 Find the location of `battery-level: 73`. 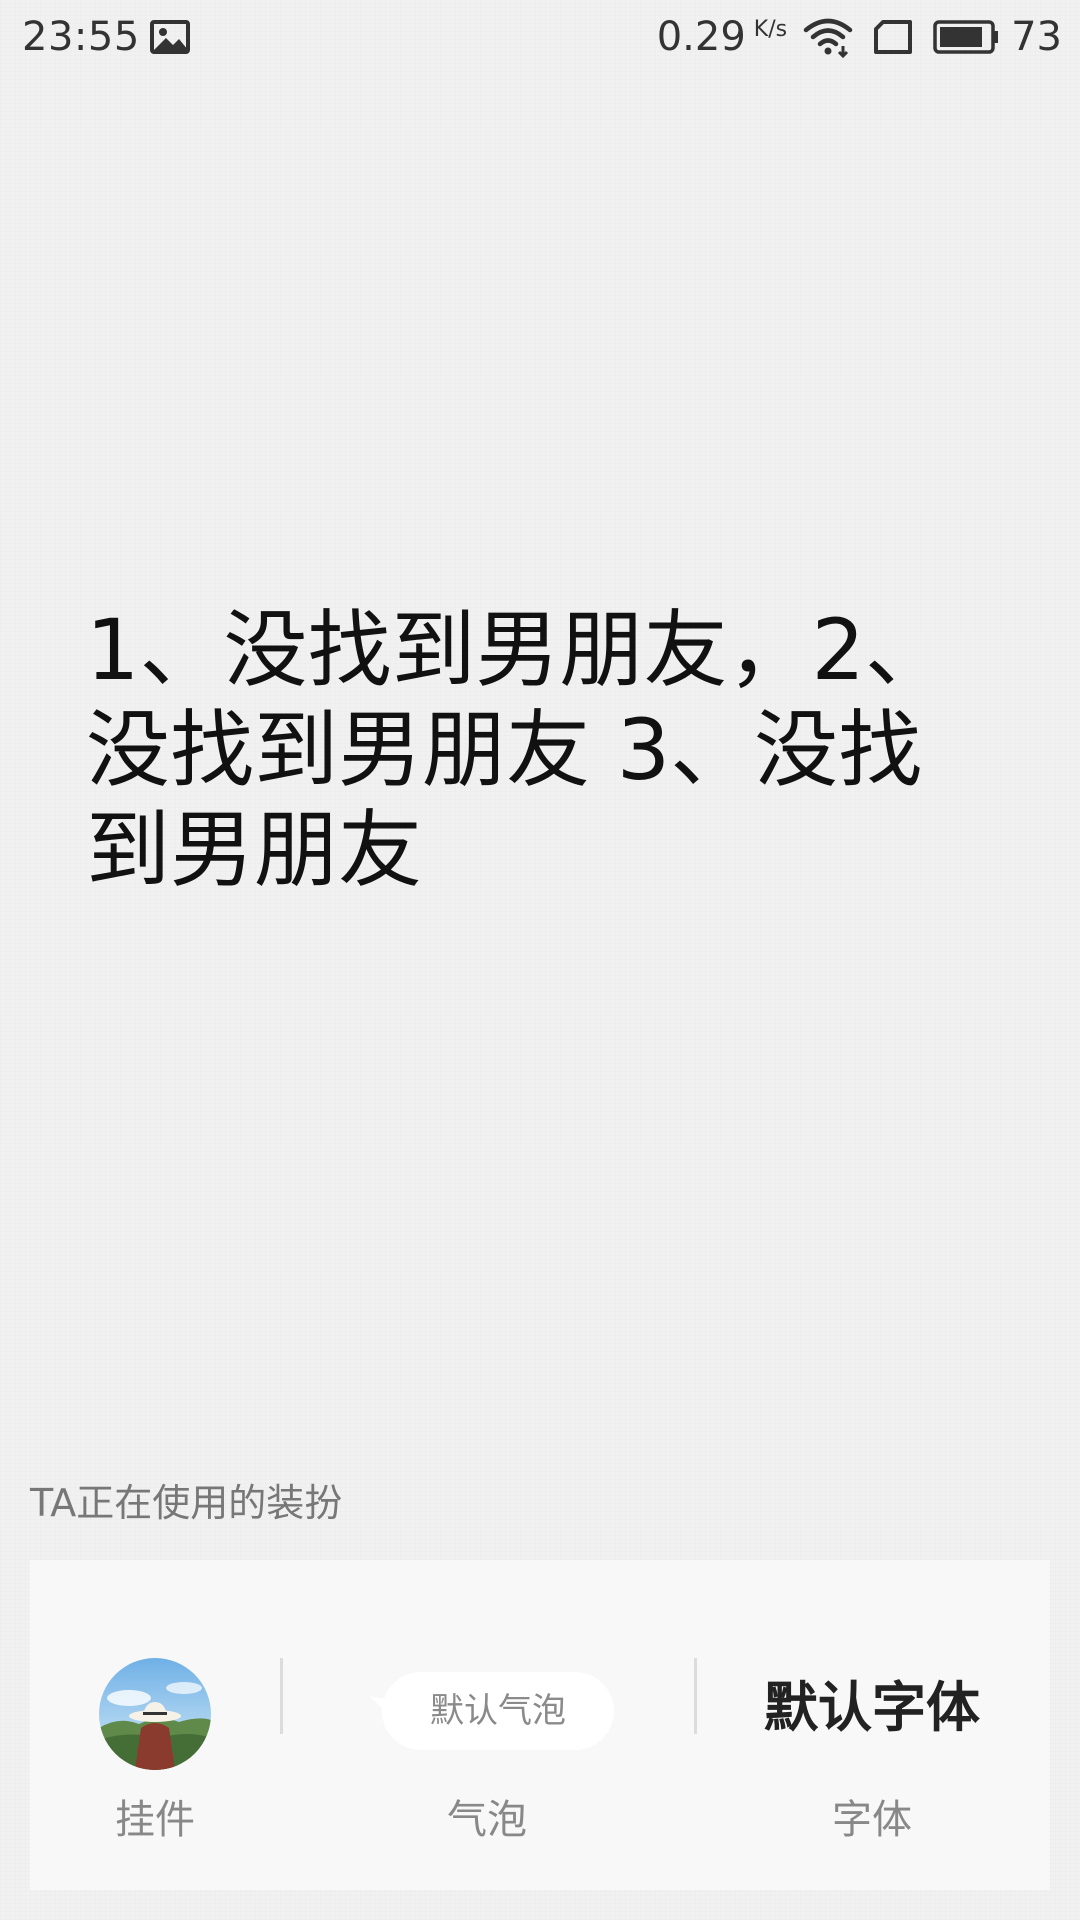

battery-level: 73 is located at coordinates (1036, 37).